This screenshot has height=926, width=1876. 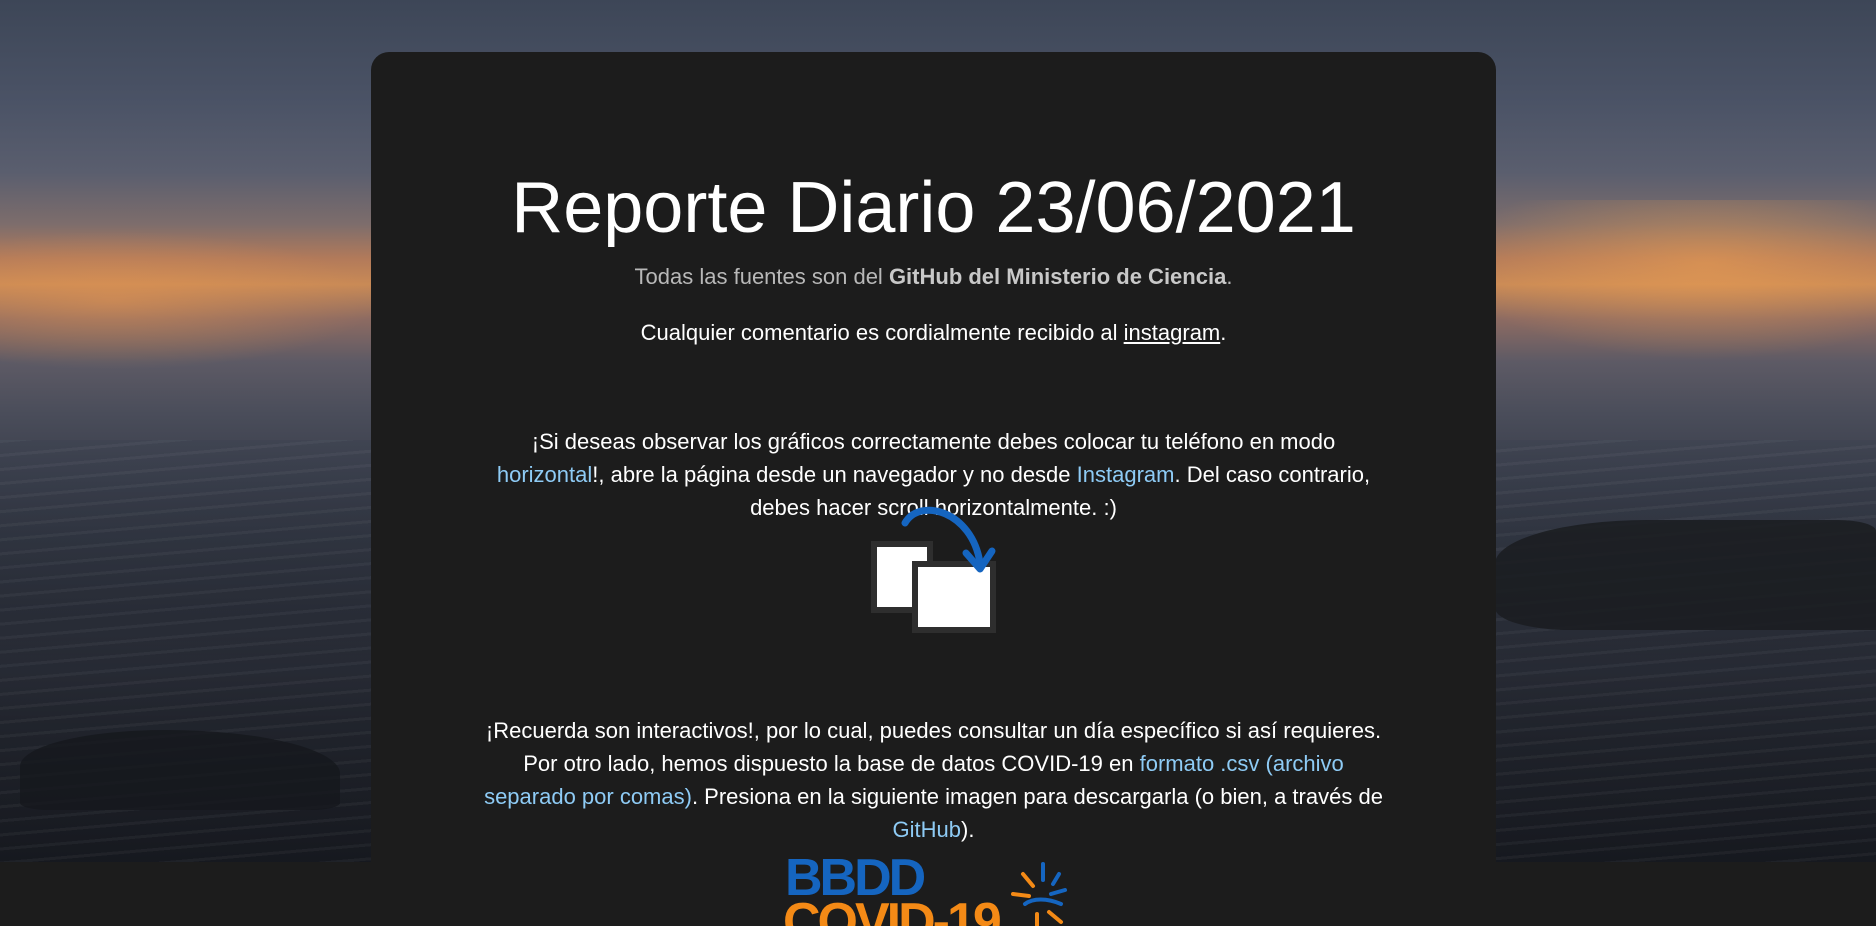 I want to click on sunset-glow-left, so click(x=190, y=300).